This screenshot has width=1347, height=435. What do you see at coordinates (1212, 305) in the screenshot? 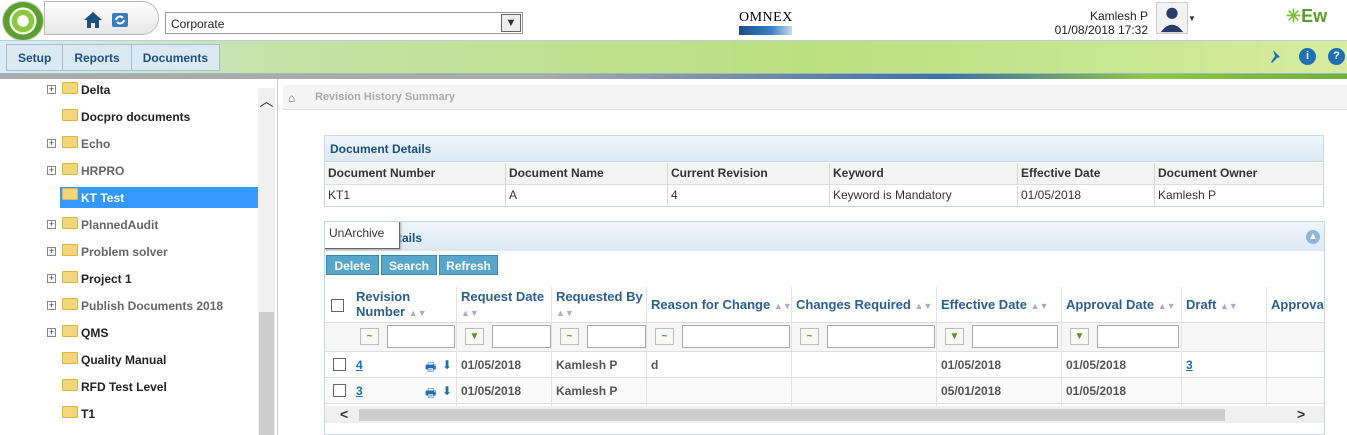
I see `col-draft: Draft ▲▼` at bounding box center [1212, 305].